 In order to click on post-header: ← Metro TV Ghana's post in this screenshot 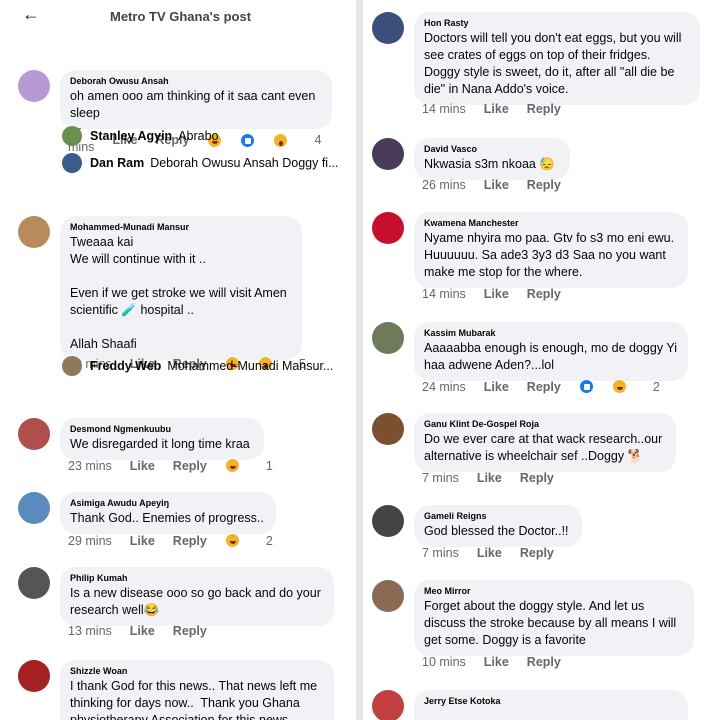, I will do `click(177, 16)`.